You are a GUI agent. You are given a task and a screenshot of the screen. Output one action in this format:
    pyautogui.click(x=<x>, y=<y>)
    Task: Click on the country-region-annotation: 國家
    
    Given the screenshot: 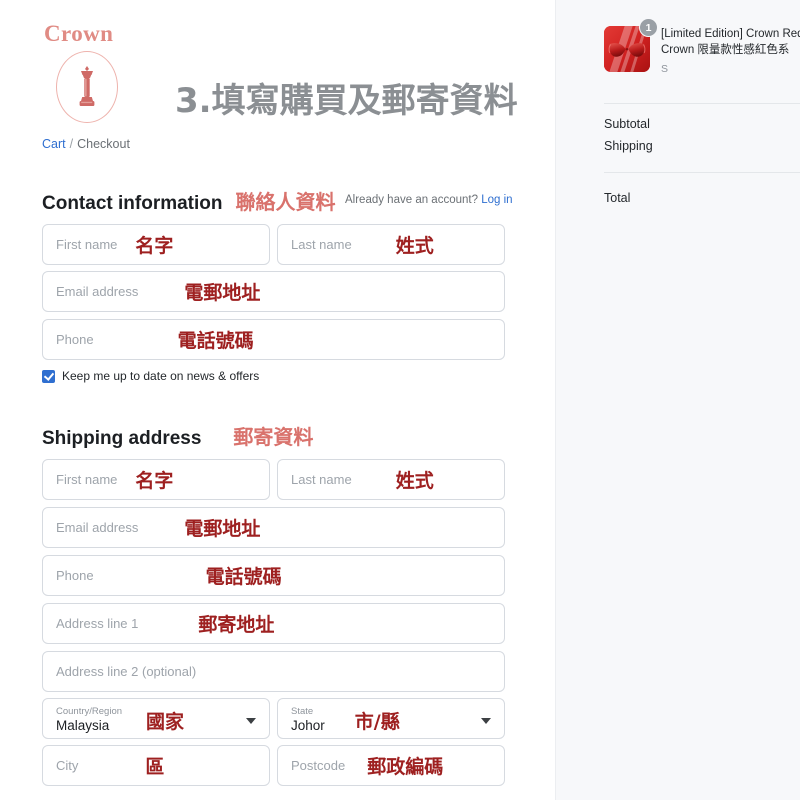 What is the action you would take?
    pyautogui.click(x=165, y=722)
    